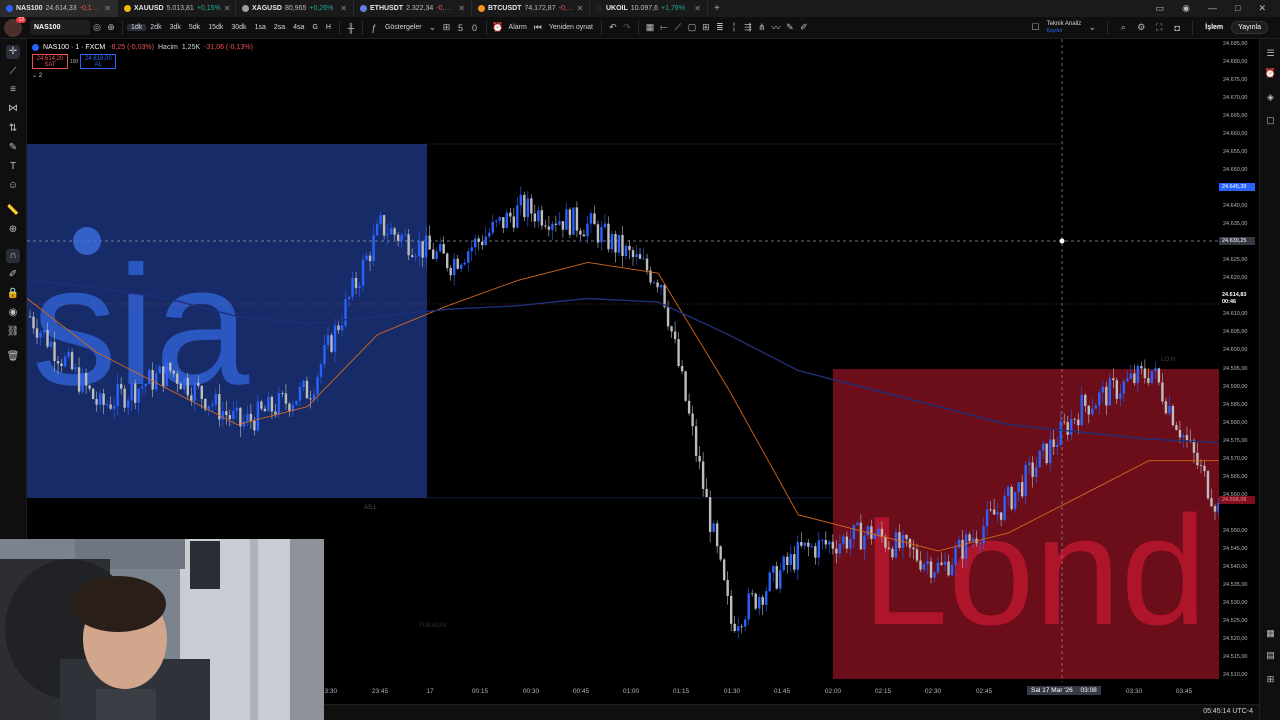 Image resolution: width=1280 pixels, height=720 pixels. Describe the element at coordinates (98, 61) in the screenshot. I see `buy-button: 24.616,00 AL` at that location.